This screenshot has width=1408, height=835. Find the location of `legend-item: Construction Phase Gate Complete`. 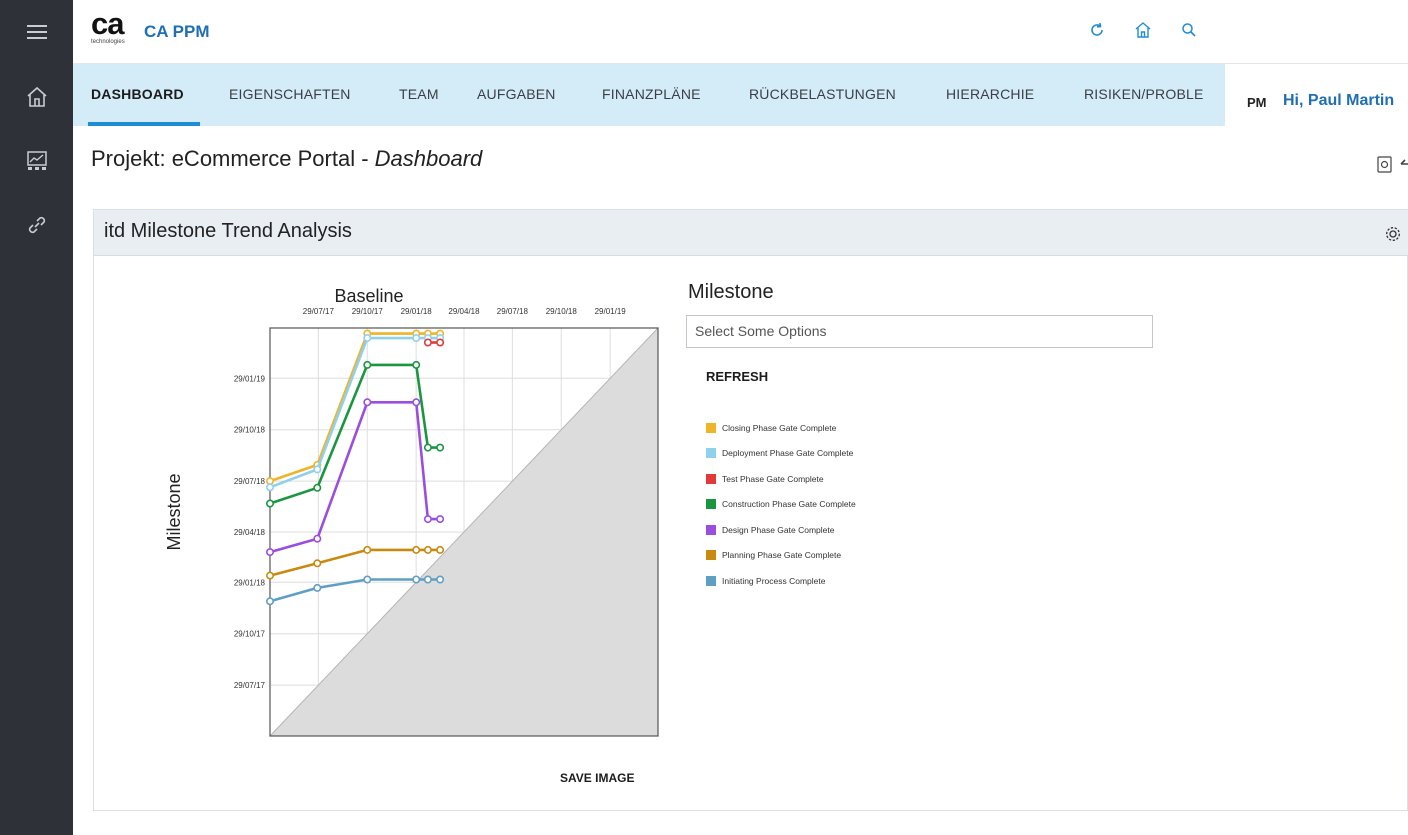

legend-item: Construction Phase Gate Complete is located at coordinates (781, 505).